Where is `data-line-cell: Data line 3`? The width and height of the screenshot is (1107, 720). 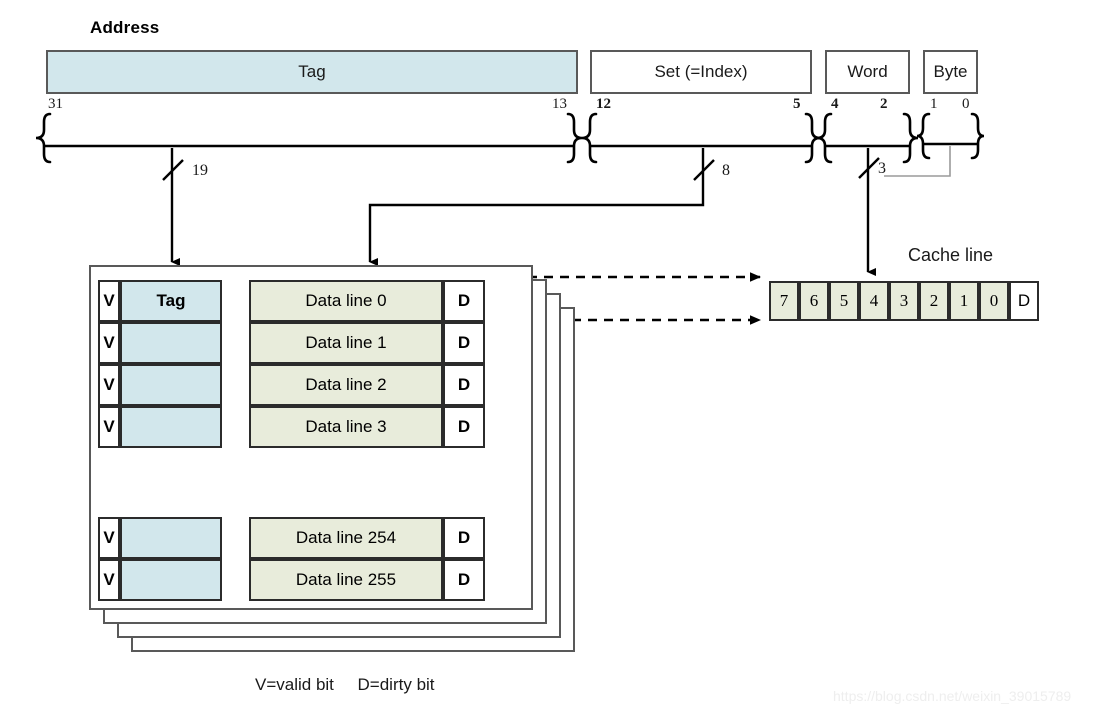
data-line-cell: Data line 3 is located at coordinates (346, 427).